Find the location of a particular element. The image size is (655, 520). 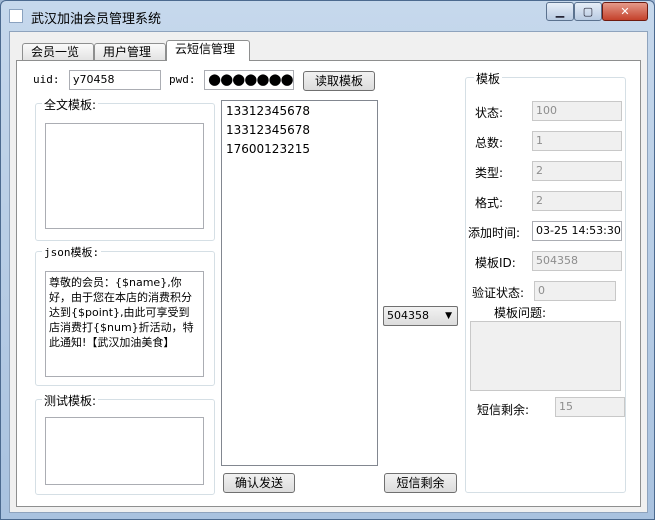

sms-left-field: 15 is located at coordinates (590, 407).